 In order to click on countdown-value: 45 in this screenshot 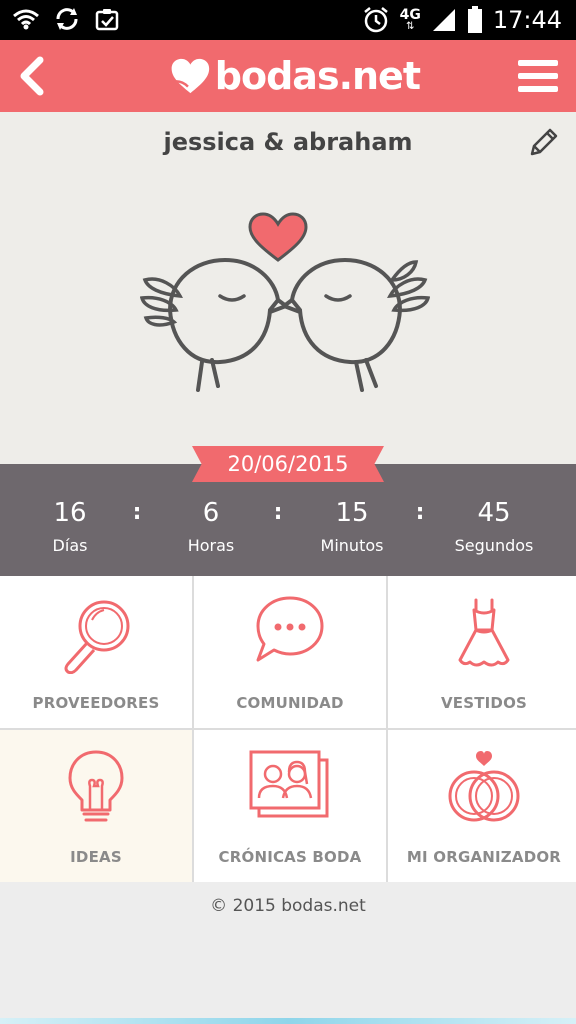, I will do `click(494, 513)`.